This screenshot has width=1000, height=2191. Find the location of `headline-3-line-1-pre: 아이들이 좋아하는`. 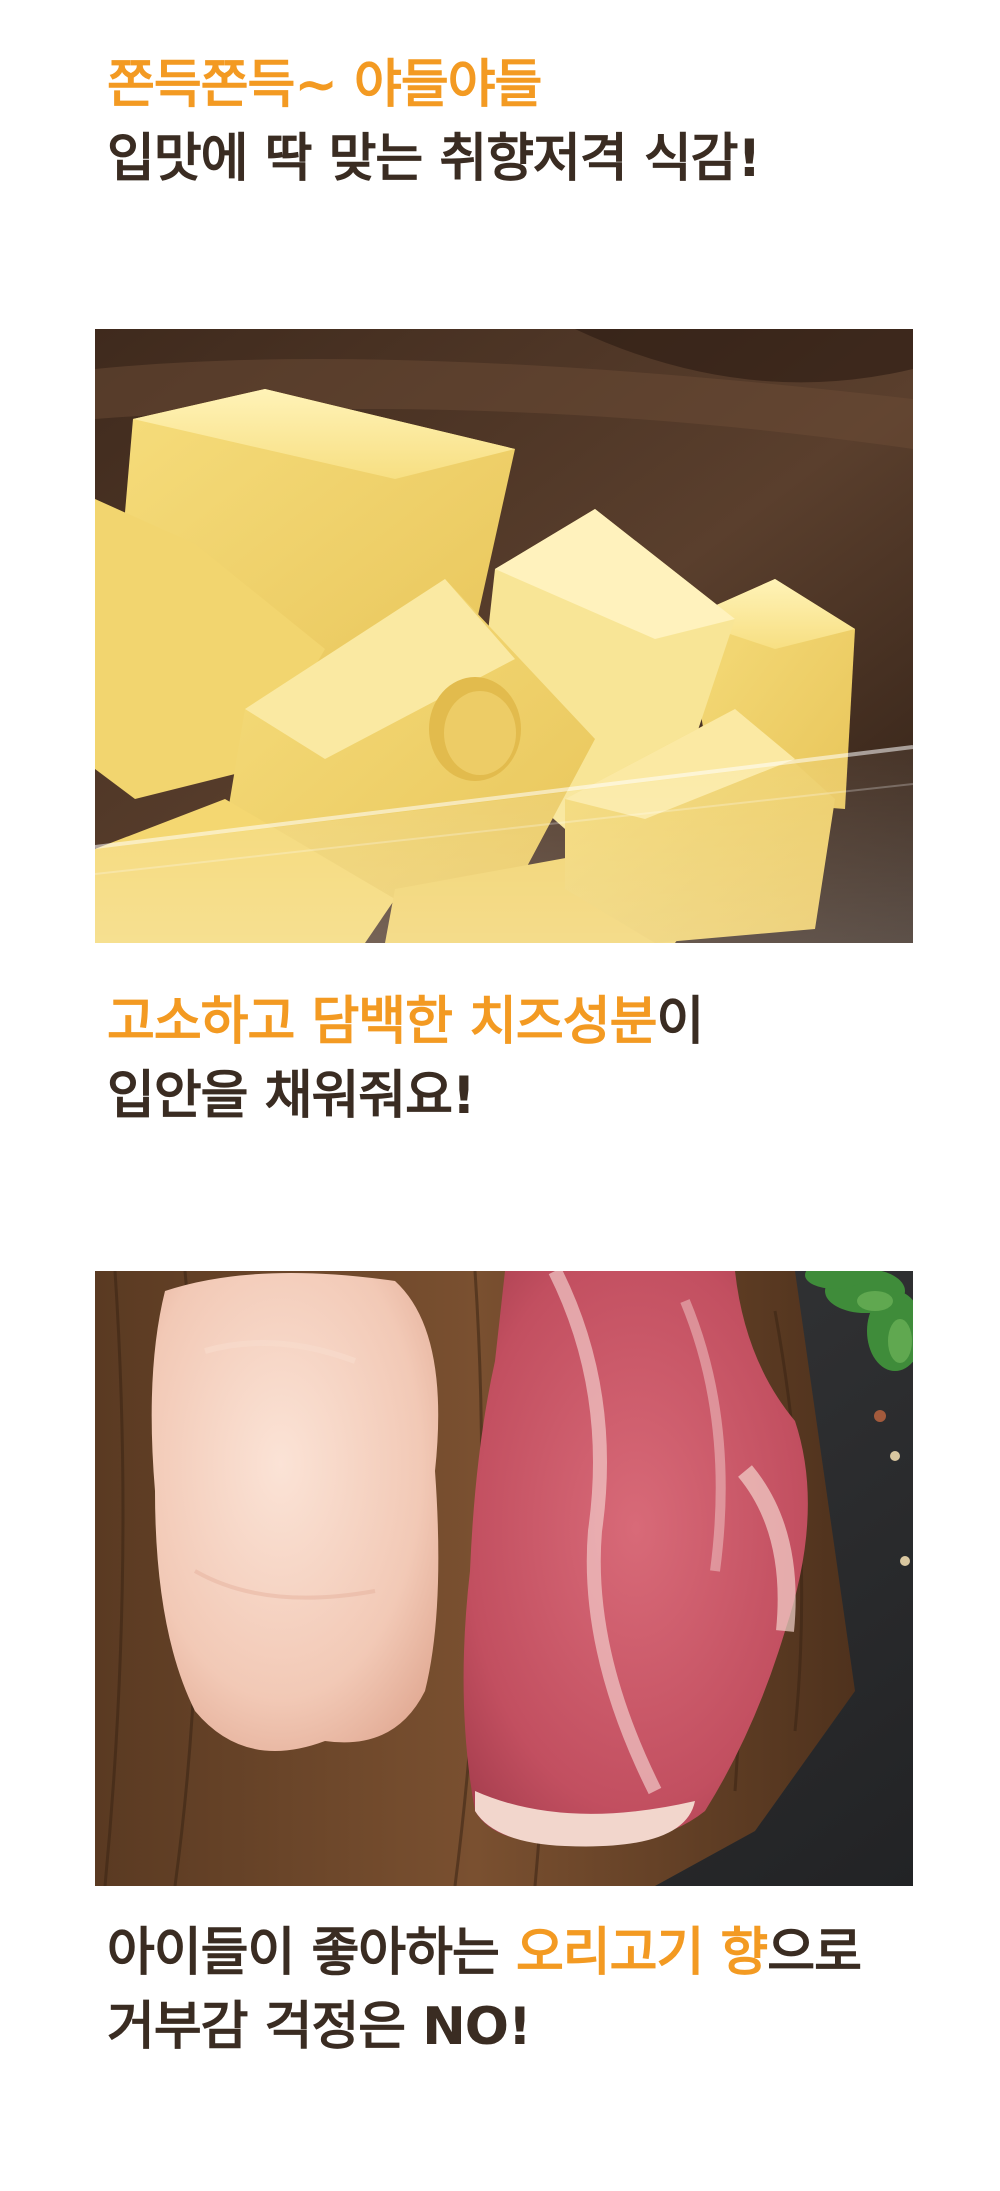

headline-3-line-1-pre: 아이들이 좋아하는 is located at coordinates (311, 1953).